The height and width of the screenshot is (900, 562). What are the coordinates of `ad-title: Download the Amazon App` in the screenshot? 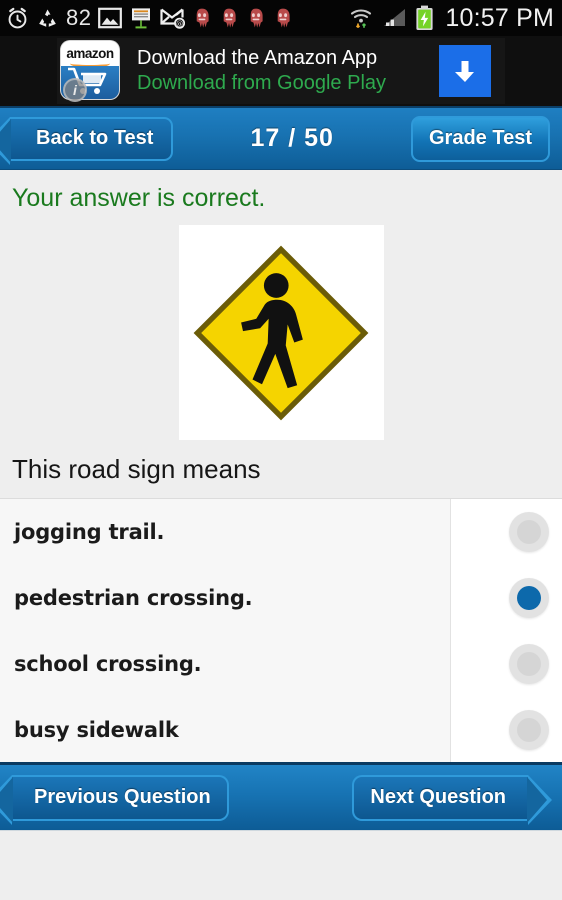 It's located at (257, 58).